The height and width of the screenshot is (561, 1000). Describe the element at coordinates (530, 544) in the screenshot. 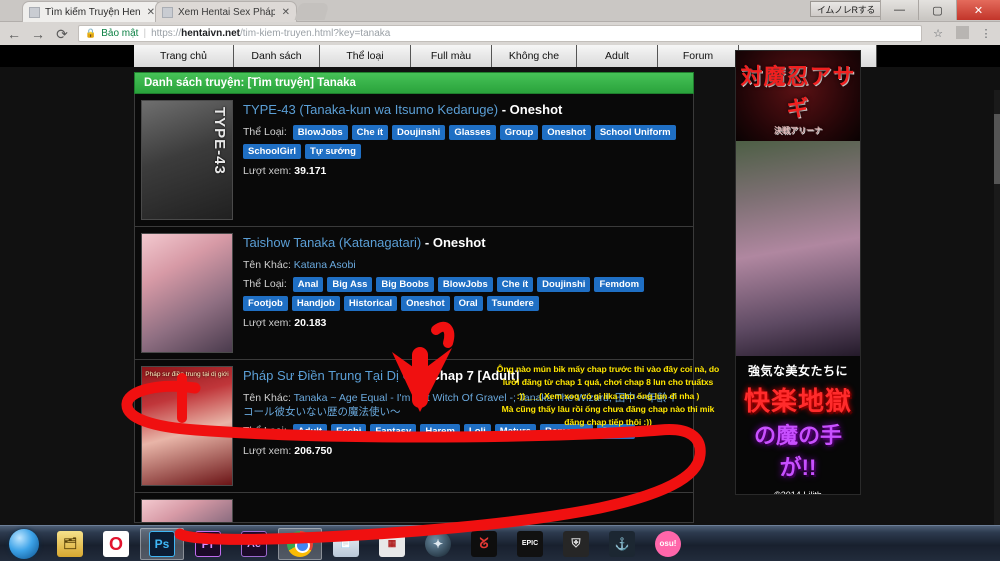

I see `taskbar-epic-games: EPIC` at that location.